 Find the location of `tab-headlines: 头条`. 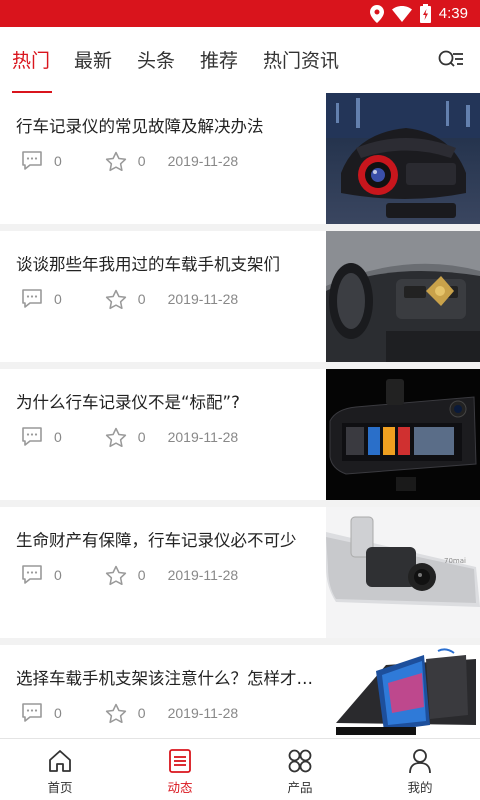

tab-headlines: 头条 is located at coordinates (156, 61).